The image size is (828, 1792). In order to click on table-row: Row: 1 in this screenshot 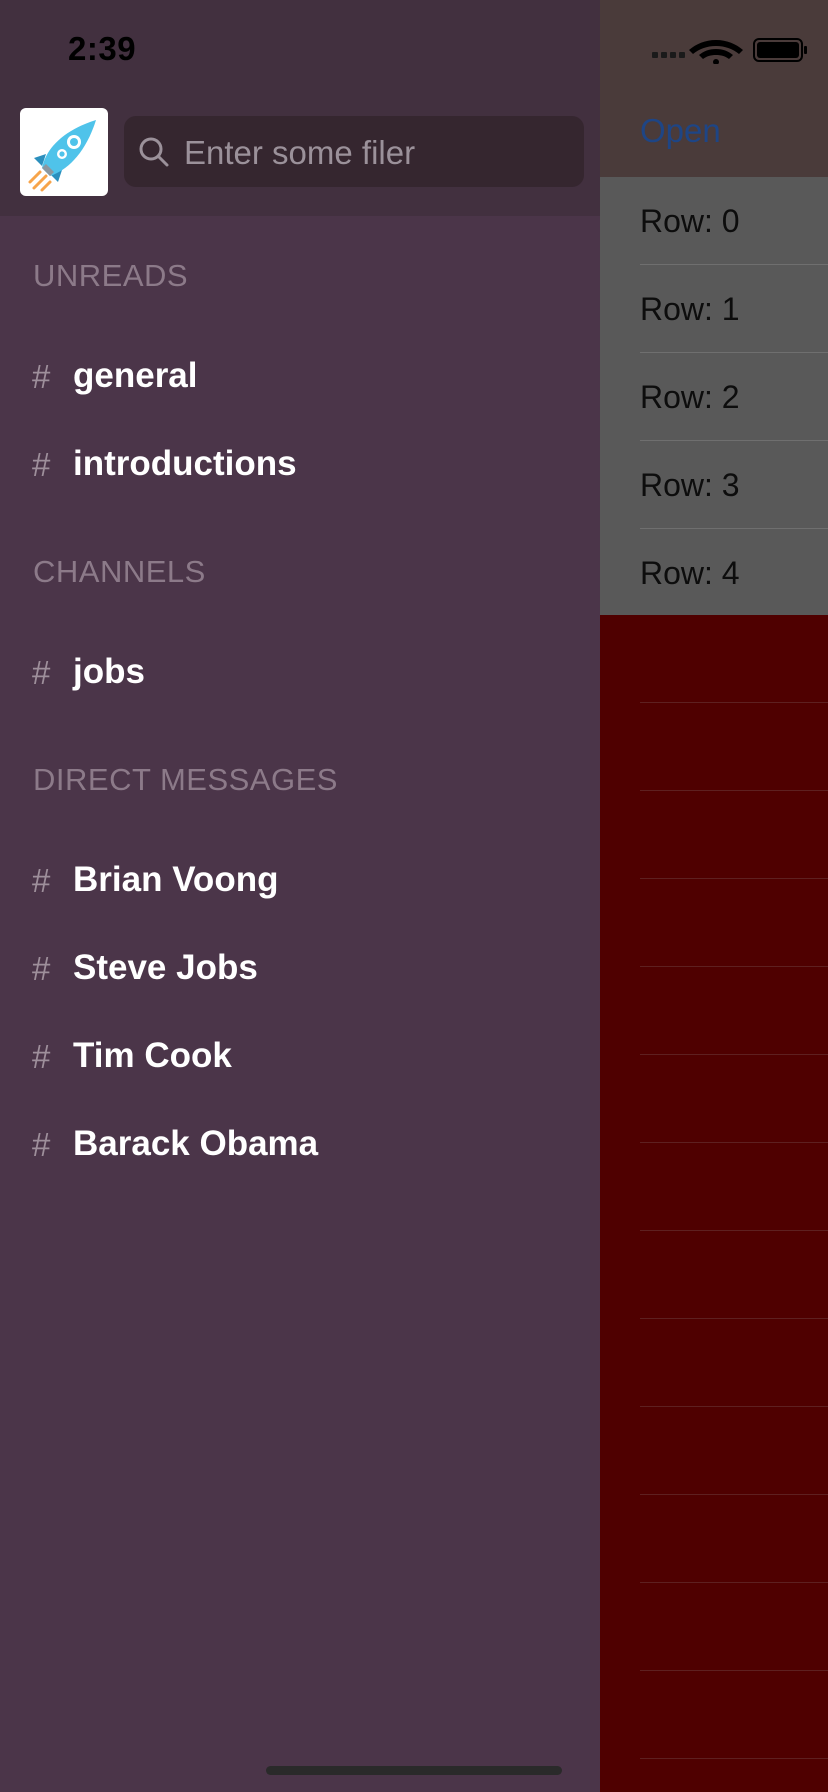, I will do `click(714, 309)`.